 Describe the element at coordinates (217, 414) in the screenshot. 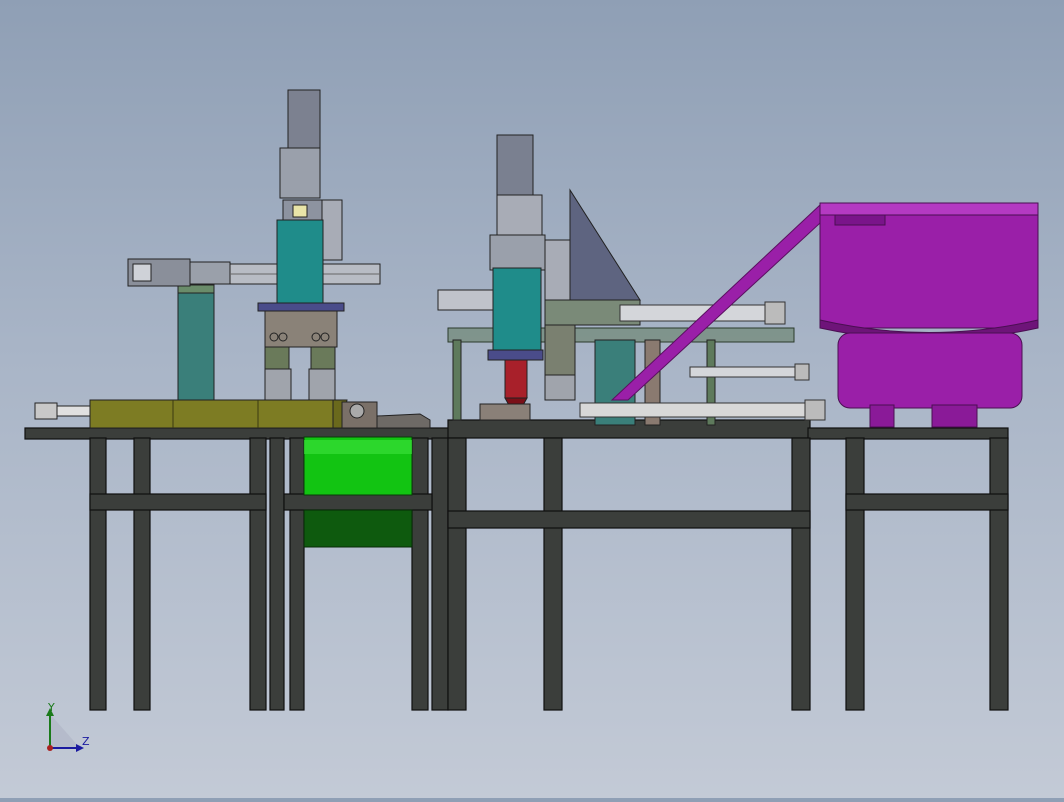

I see `olive-base-plate` at that location.